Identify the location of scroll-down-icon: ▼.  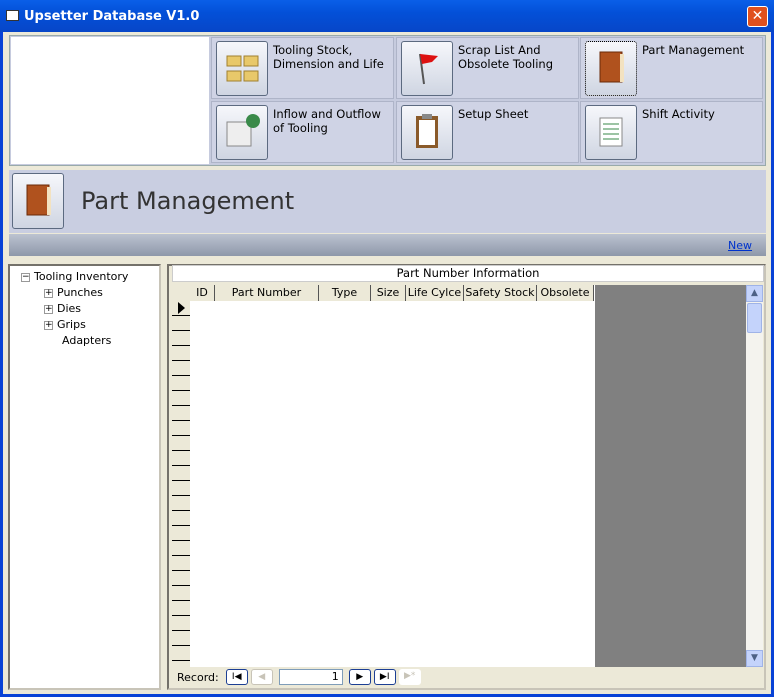
(754, 658).